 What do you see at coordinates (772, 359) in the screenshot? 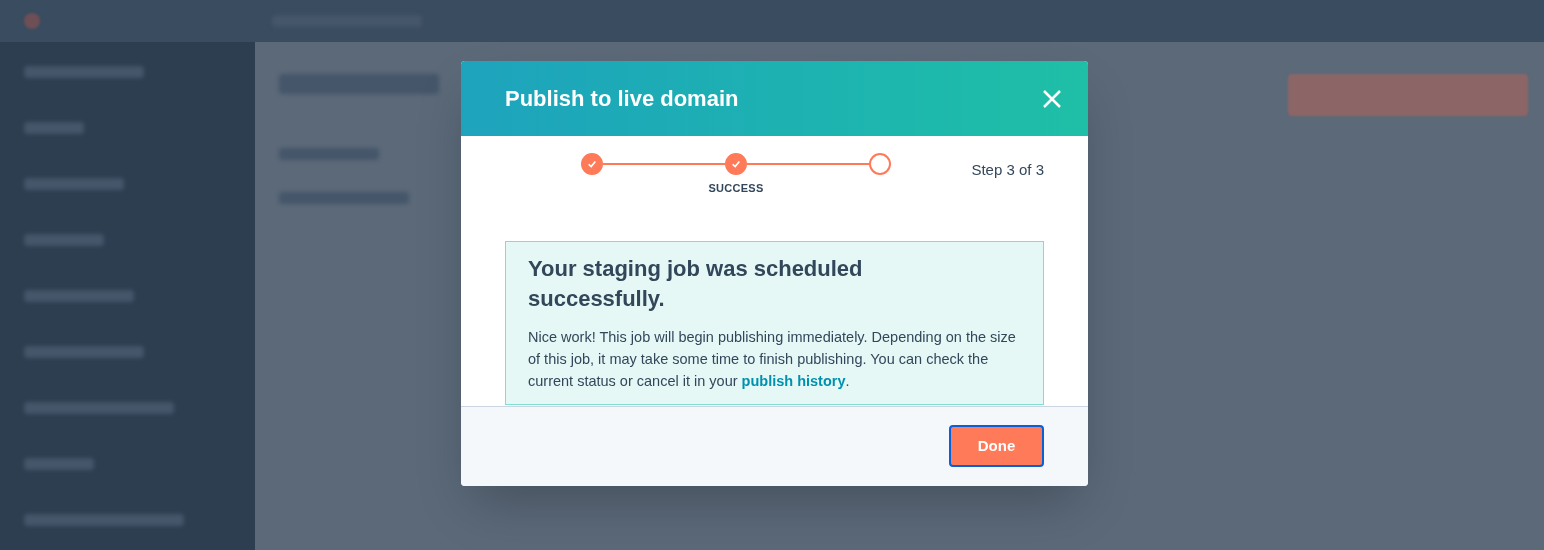
I see `alert-message: Nice work! This job will begin publishing immediately. Depending on the size of this job, it may take some time to finish publishing. You can check the current status or cancel it in your publish history.` at bounding box center [772, 359].